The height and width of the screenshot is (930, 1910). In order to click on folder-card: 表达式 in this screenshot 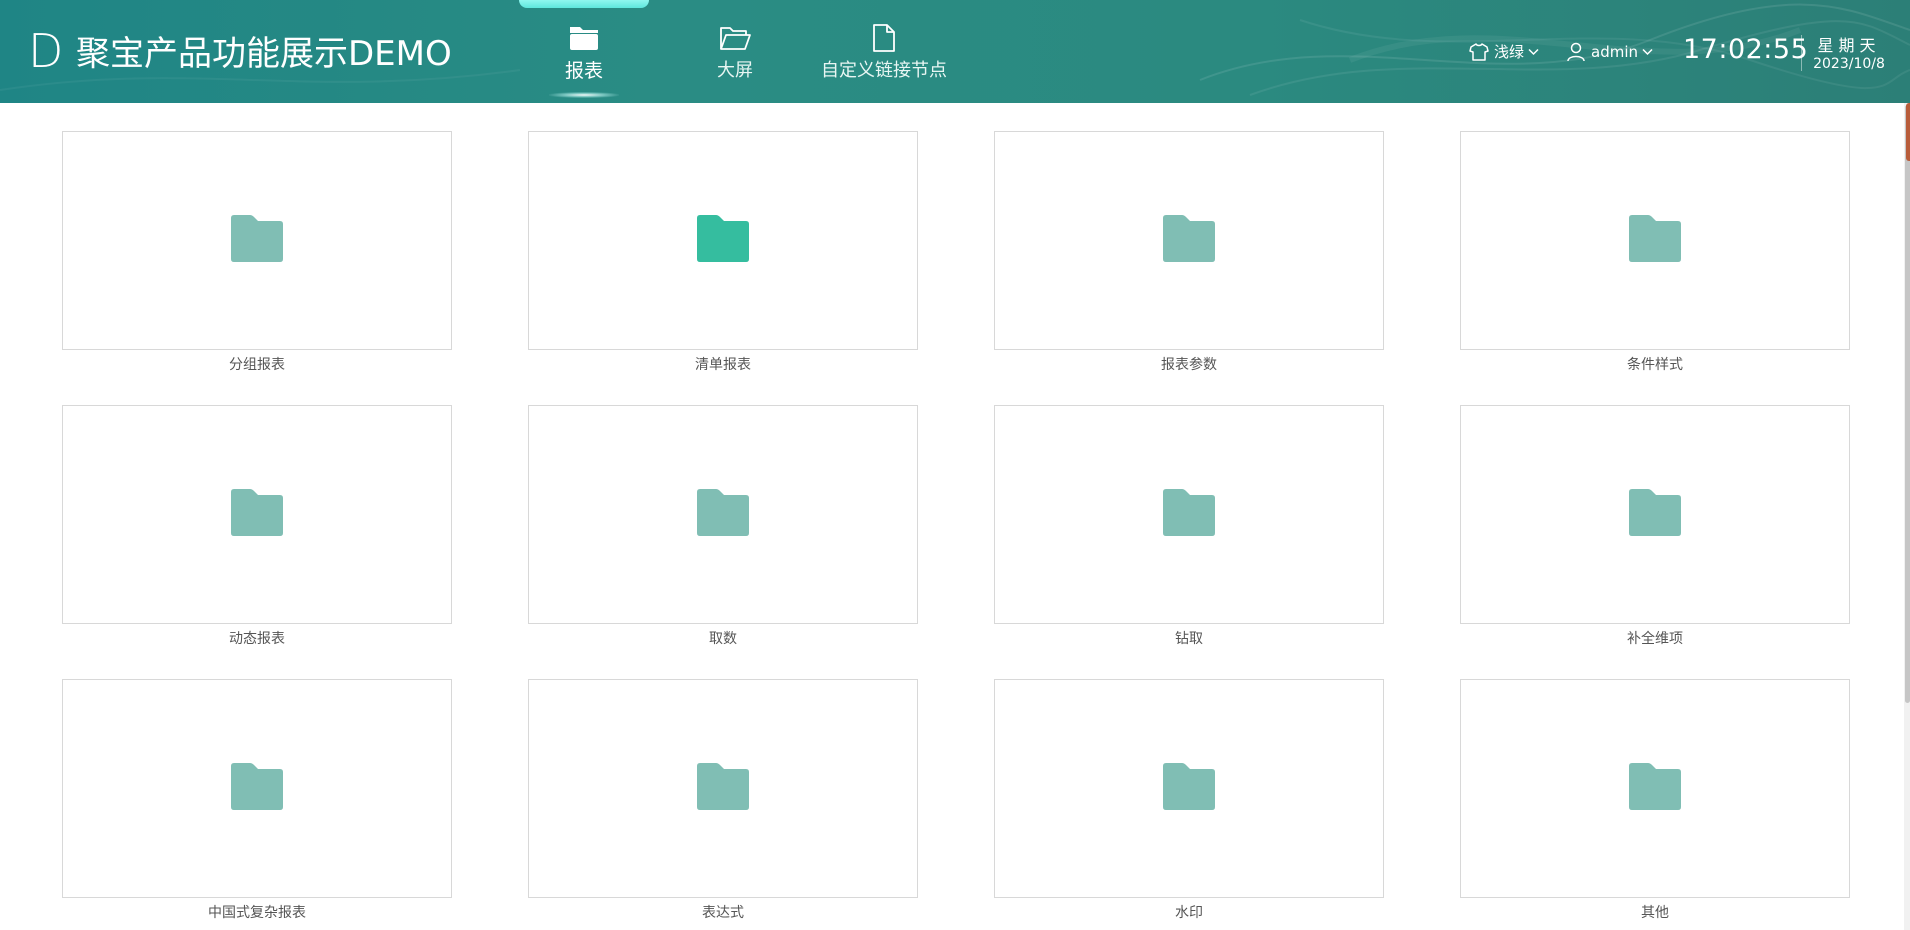, I will do `click(723, 800)`.